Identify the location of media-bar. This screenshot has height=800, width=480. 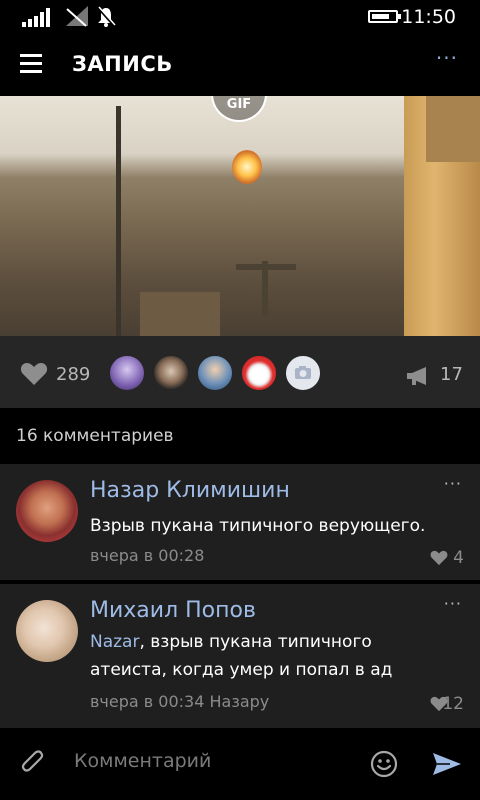
(266, 267).